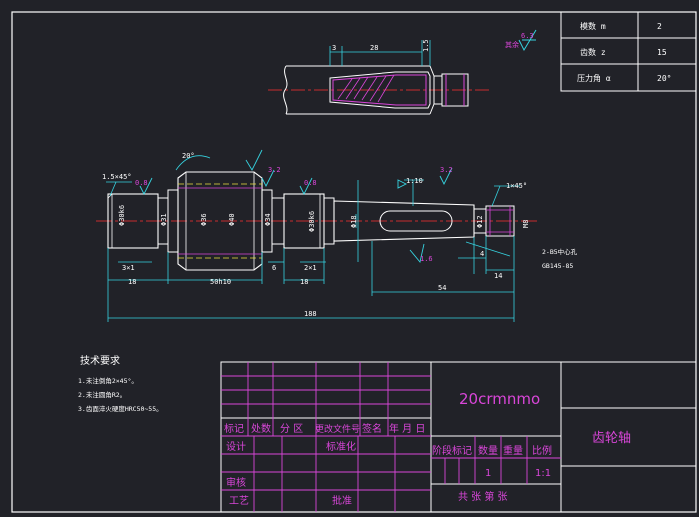 The width and height of the screenshot is (699, 517). Describe the element at coordinates (480, 221) in the screenshot. I see `dia-neck: Φ12` at that location.